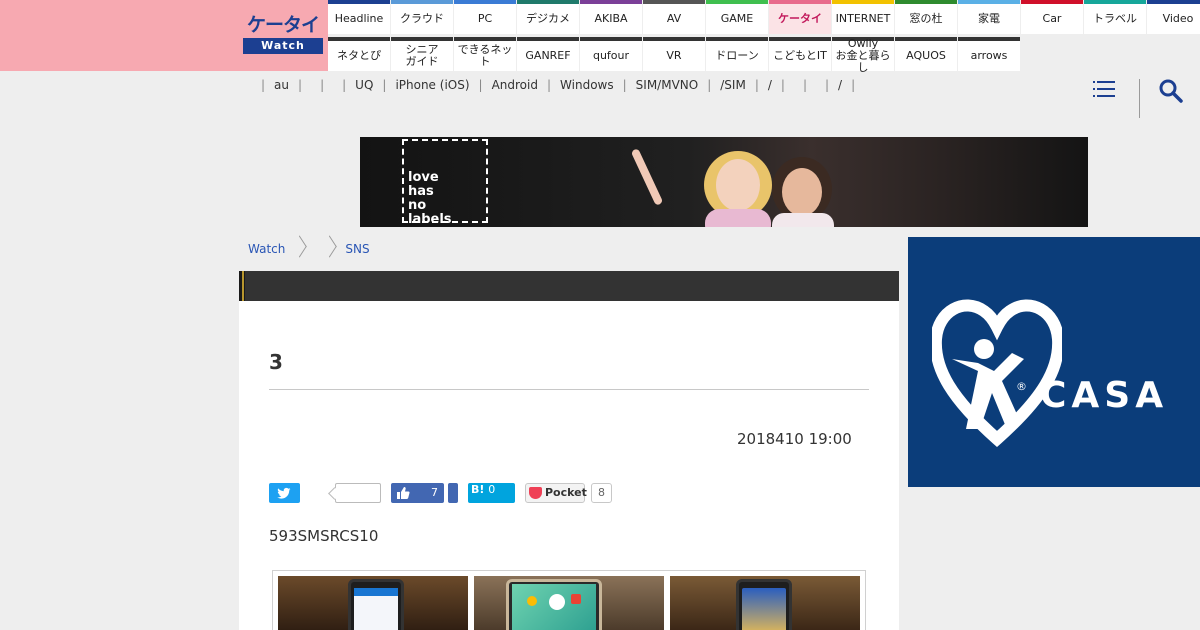 Image resolution: width=1200 pixels, height=630 pixels. I want to click on search-icon, so click(1171, 91).